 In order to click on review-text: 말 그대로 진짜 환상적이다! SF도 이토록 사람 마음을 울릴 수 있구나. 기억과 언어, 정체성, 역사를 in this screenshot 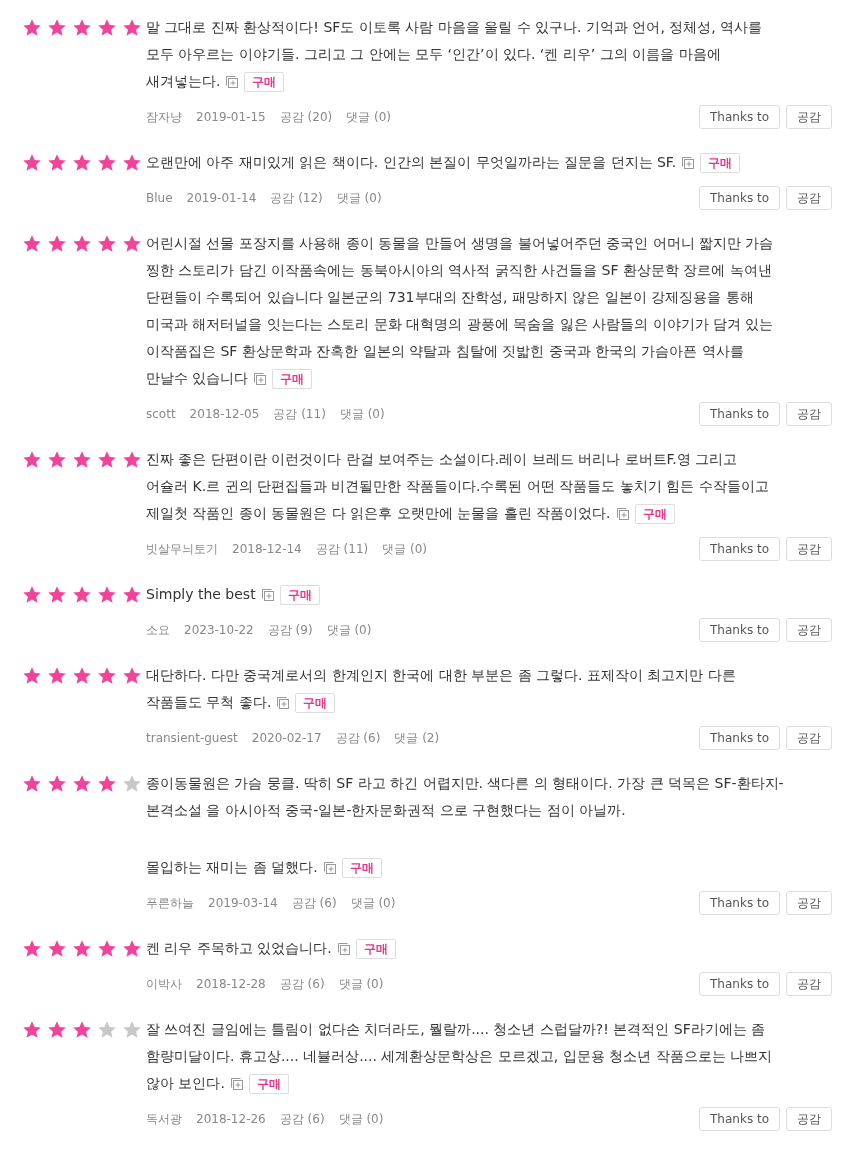, I will do `click(454, 27)`.